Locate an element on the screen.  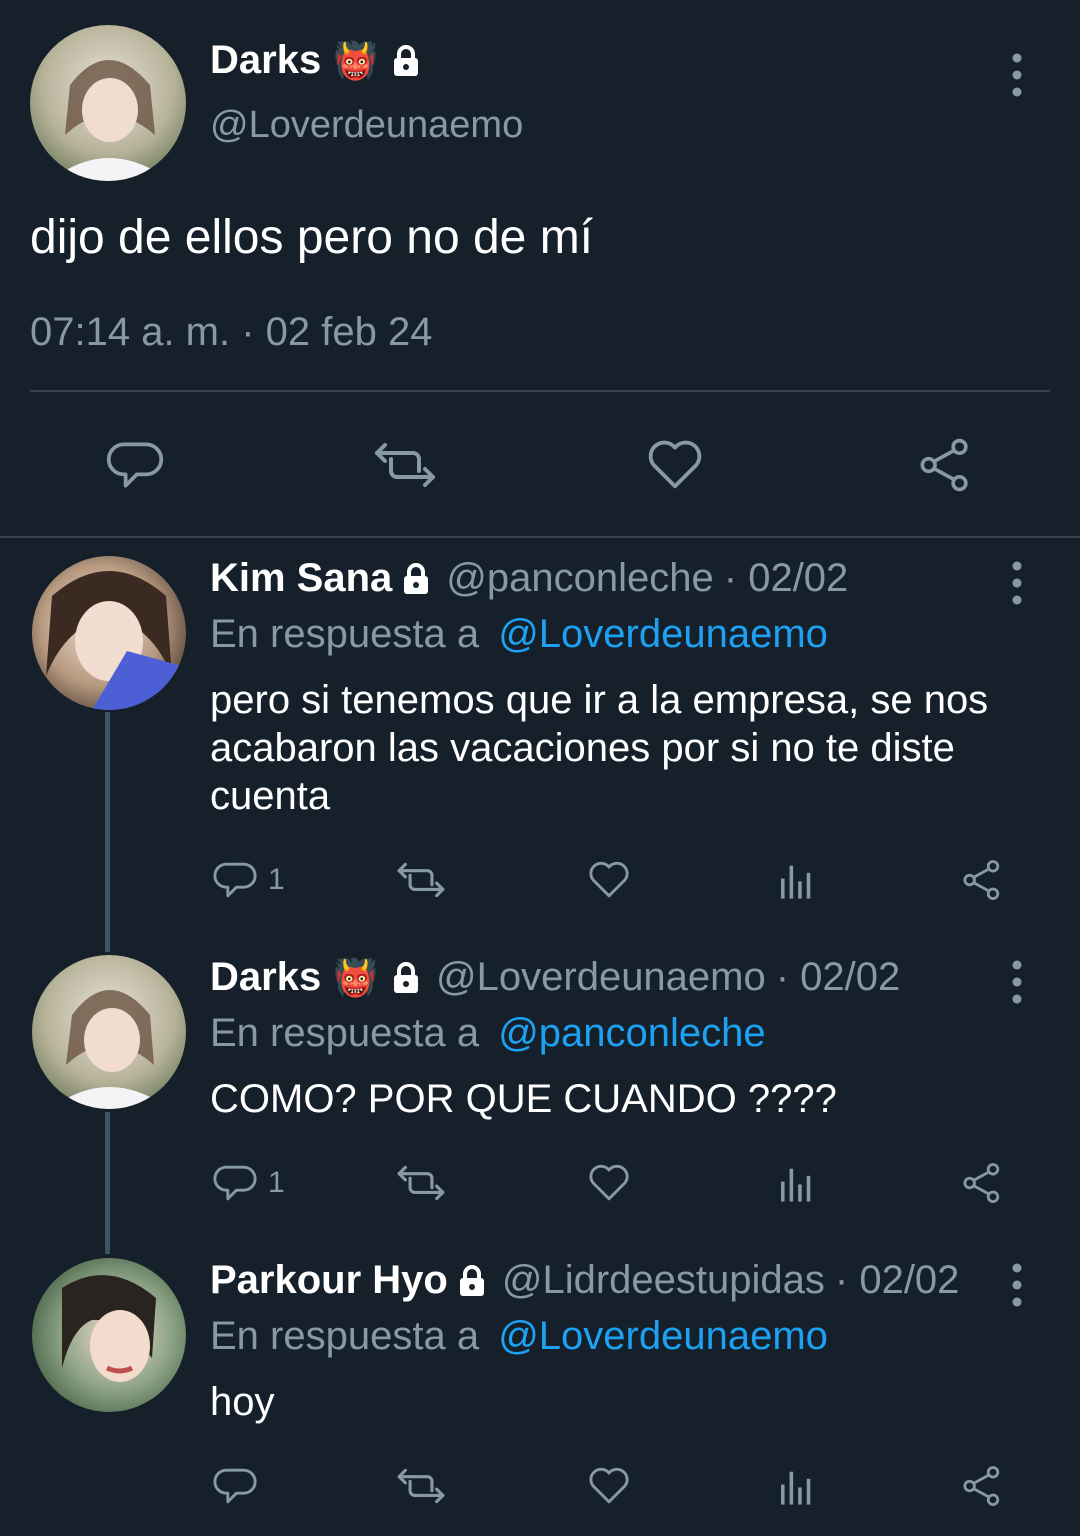
author-name: Kim Sana is located at coordinates (301, 578).